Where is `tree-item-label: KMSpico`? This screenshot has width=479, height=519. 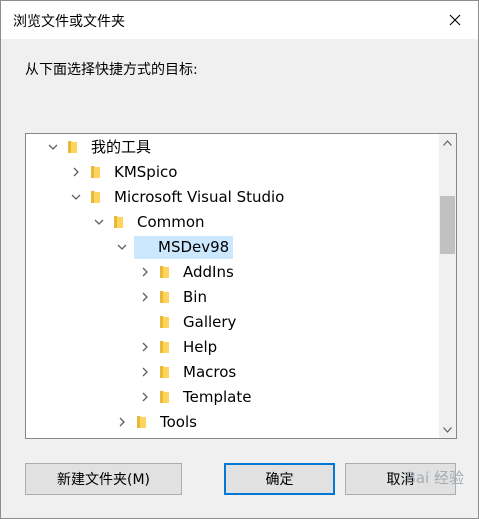 tree-item-label: KMSpico is located at coordinates (146, 172).